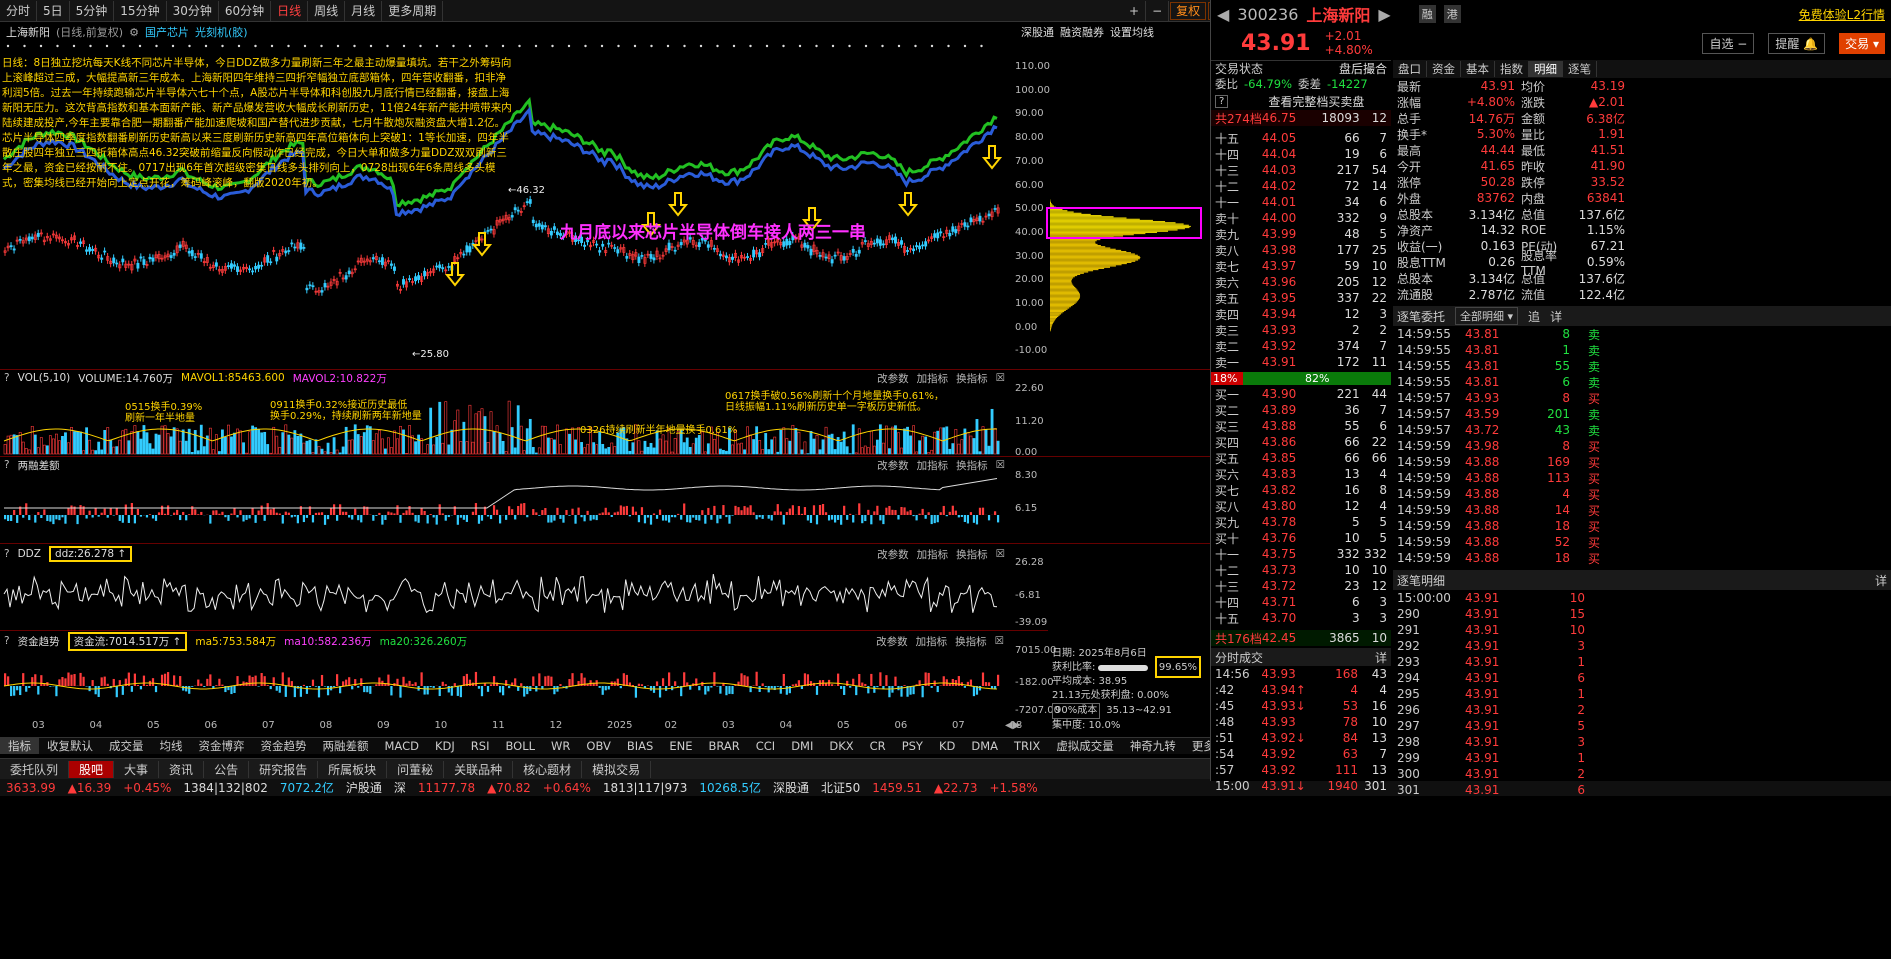 This screenshot has width=1891, height=959. I want to click on timesale-detail-button: 详, so click(1381, 657).